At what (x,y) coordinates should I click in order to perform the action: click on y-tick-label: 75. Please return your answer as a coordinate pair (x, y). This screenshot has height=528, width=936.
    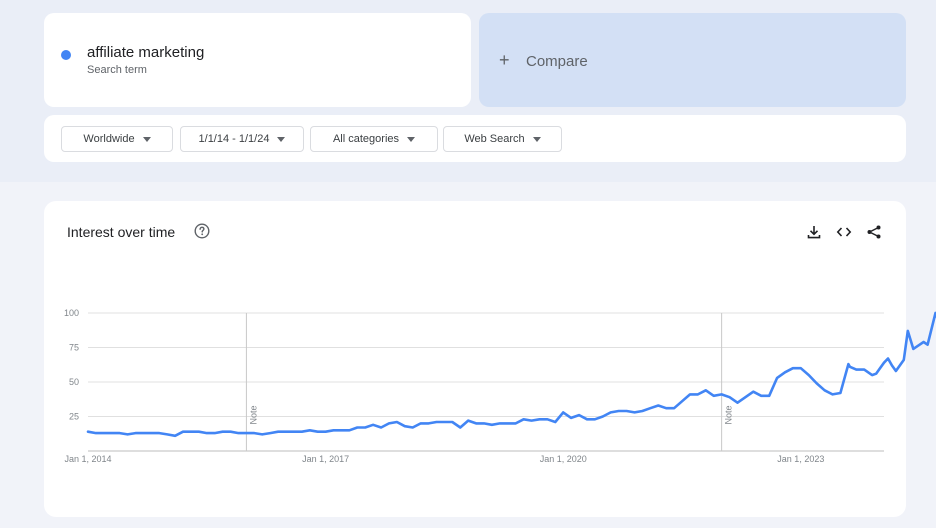
    Looking at the image, I should click on (74, 348).